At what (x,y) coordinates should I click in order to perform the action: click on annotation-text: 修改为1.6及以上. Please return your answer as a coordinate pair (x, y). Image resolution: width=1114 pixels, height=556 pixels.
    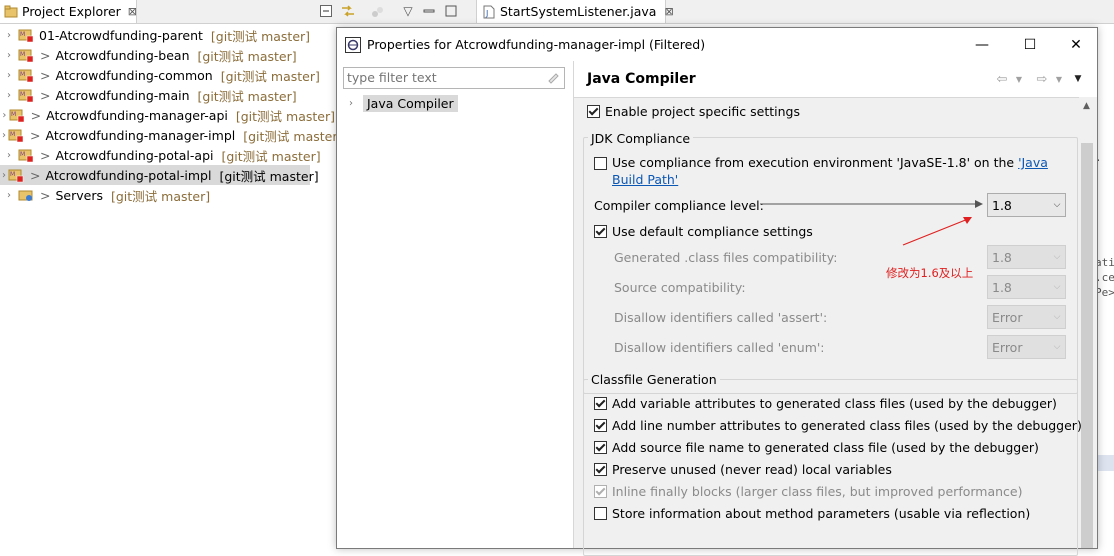
    Looking at the image, I should click on (930, 273).